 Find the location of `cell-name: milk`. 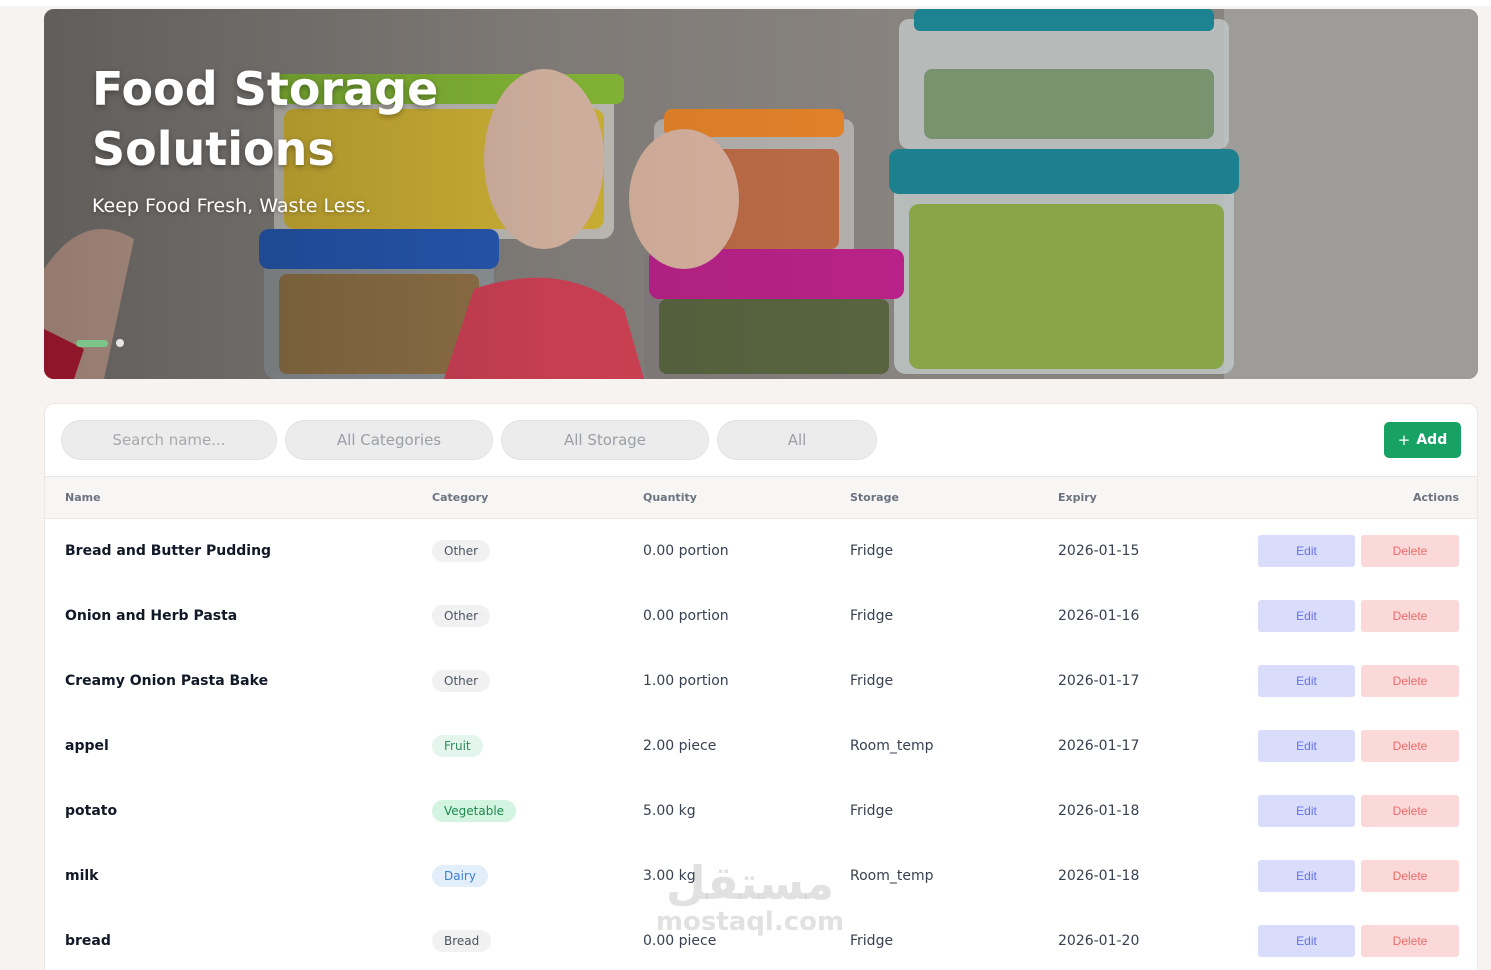

cell-name: milk is located at coordinates (82, 875).